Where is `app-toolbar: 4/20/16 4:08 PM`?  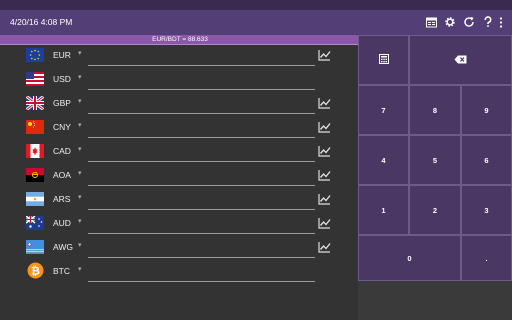 app-toolbar: 4/20/16 4:08 PM is located at coordinates (256, 22).